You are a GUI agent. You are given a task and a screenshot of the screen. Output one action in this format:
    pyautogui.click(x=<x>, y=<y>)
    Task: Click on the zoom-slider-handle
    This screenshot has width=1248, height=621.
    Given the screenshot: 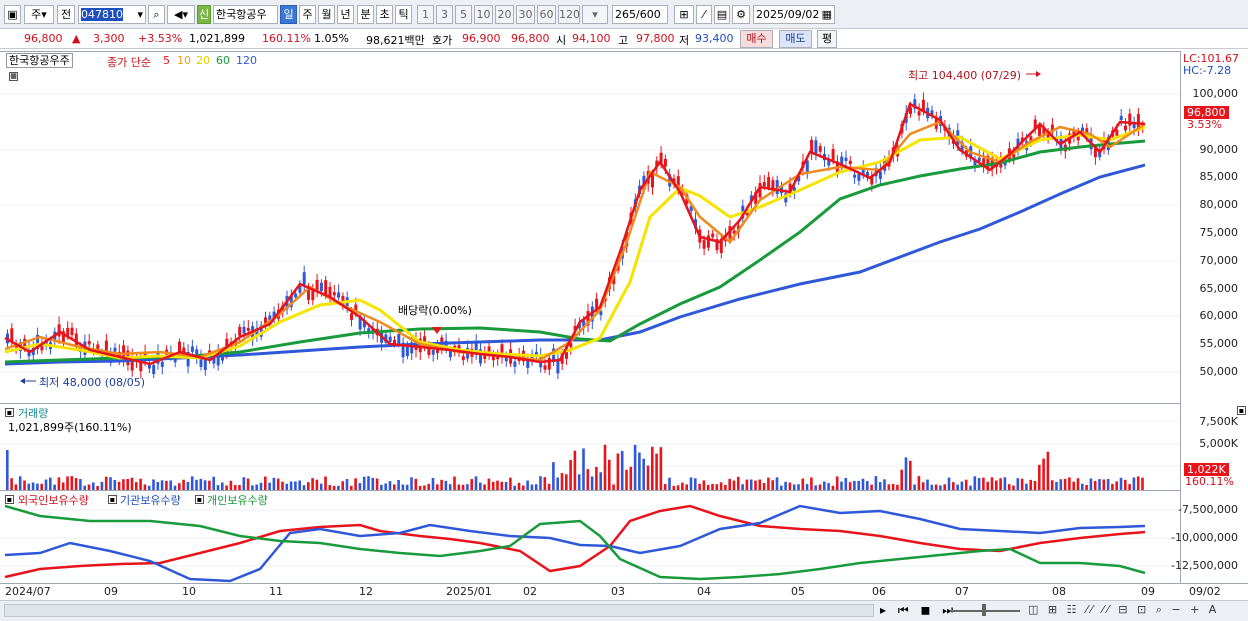 What is the action you would take?
    pyautogui.click(x=984, y=610)
    